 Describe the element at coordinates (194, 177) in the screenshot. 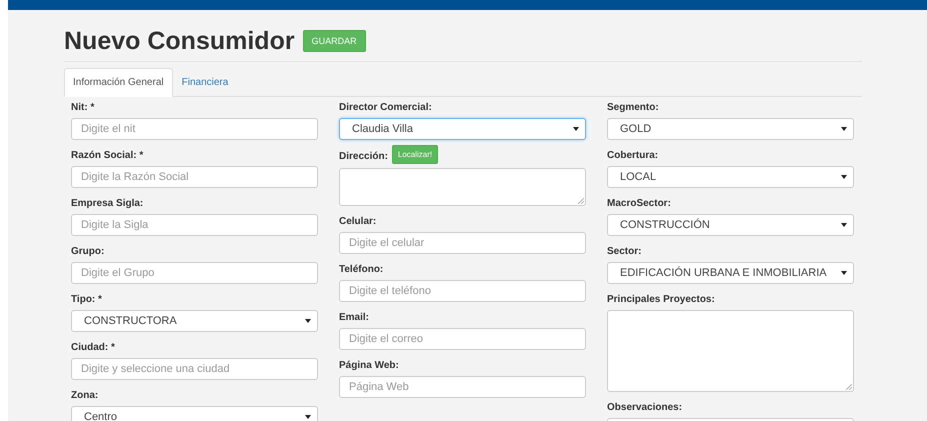

I see `input-field: Digite la Razón Social` at that location.